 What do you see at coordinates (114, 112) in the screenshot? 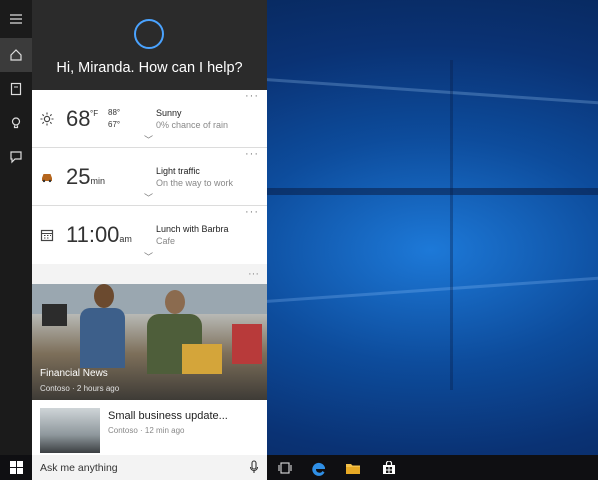
I see `weather-high: 88°` at bounding box center [114, 112].